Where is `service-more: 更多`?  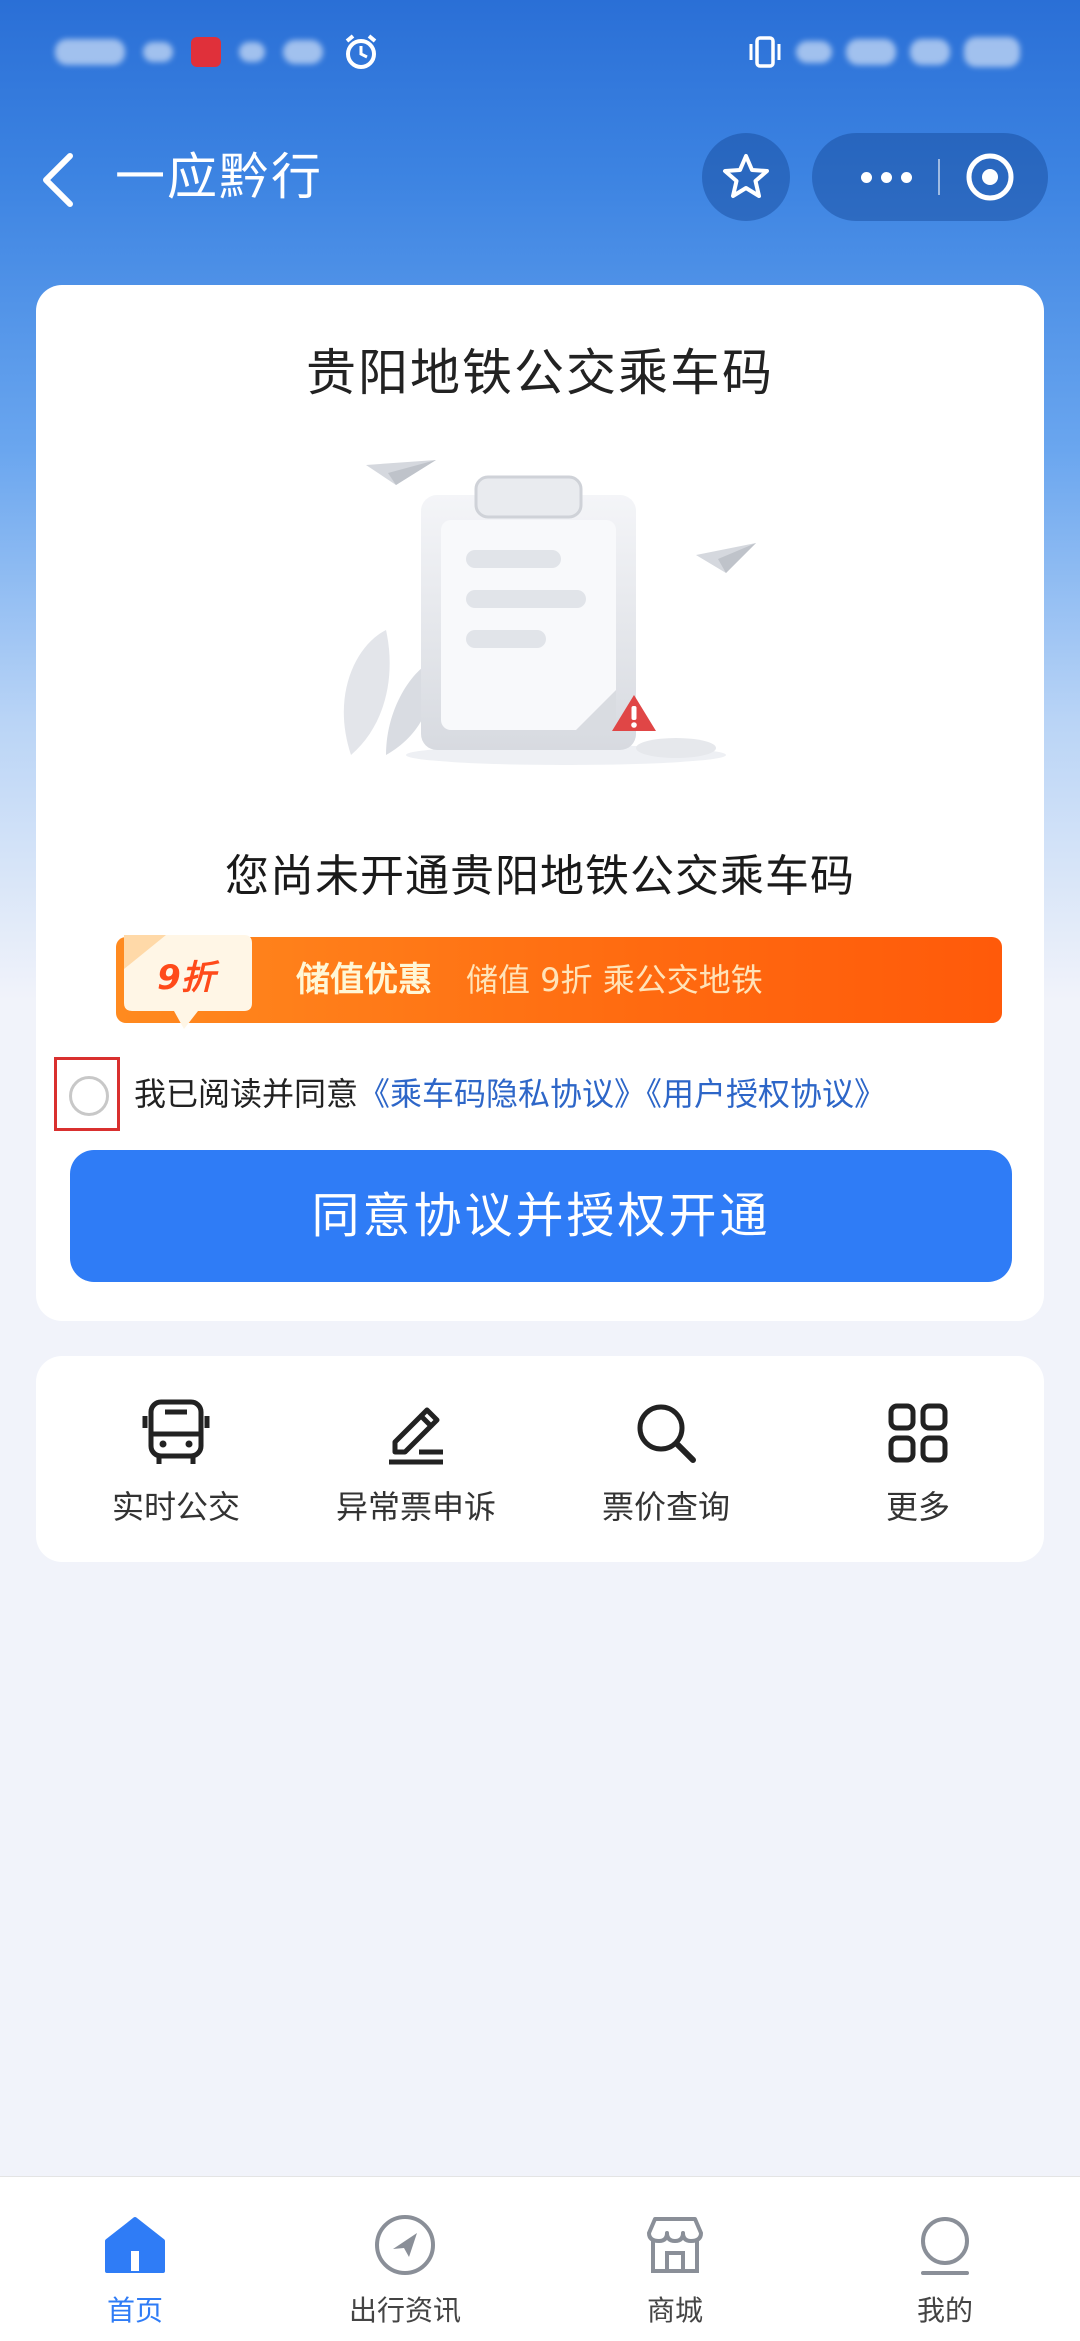
service-more: 更多 is located at coordinates (918, 1466).